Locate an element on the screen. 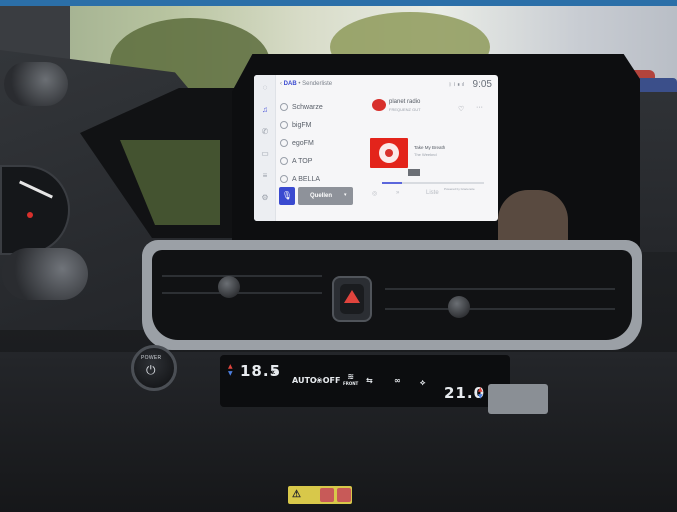 Image resolution: width=677 pixels, height=512 pixels. front-label: FRONT is located at coordinates (351, 383).